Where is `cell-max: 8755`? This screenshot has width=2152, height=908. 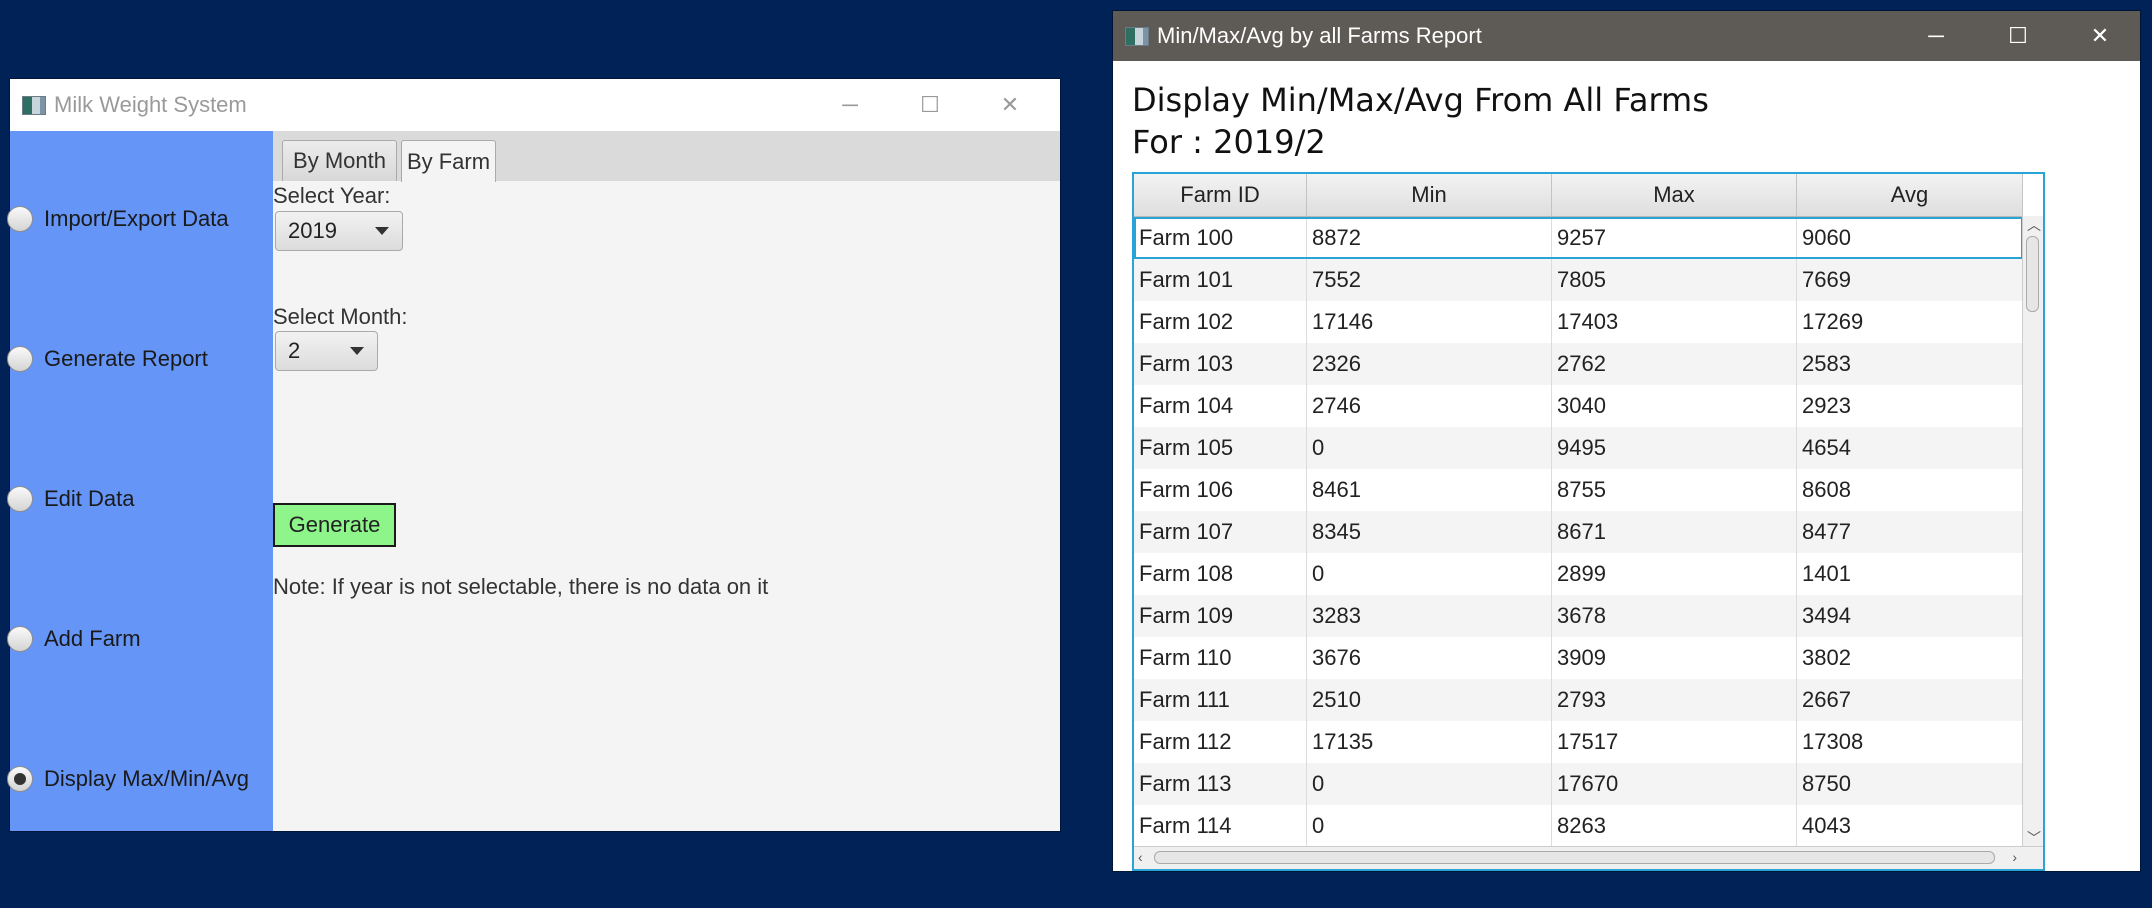 cell-max: 8755 is located at coordinates (1674, 490).